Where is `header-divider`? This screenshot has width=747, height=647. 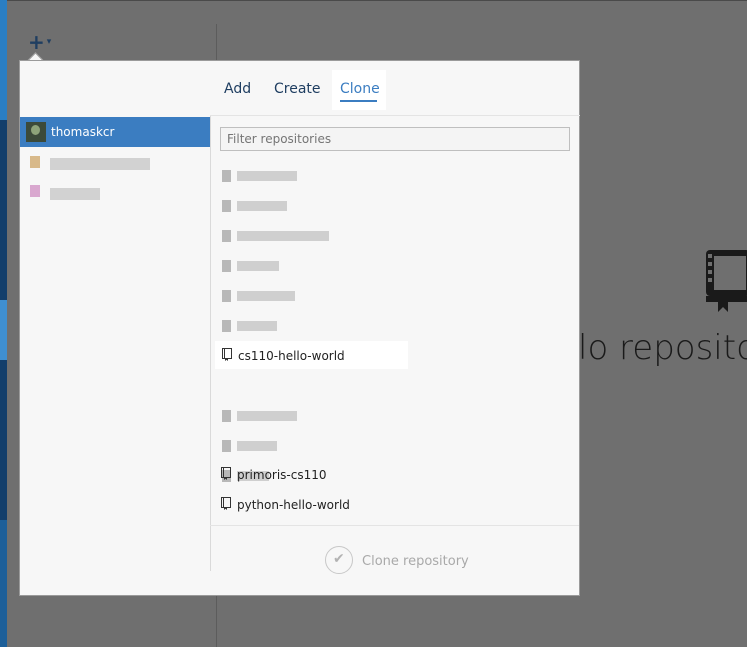 header-divider is located at coordinates (395, 115).